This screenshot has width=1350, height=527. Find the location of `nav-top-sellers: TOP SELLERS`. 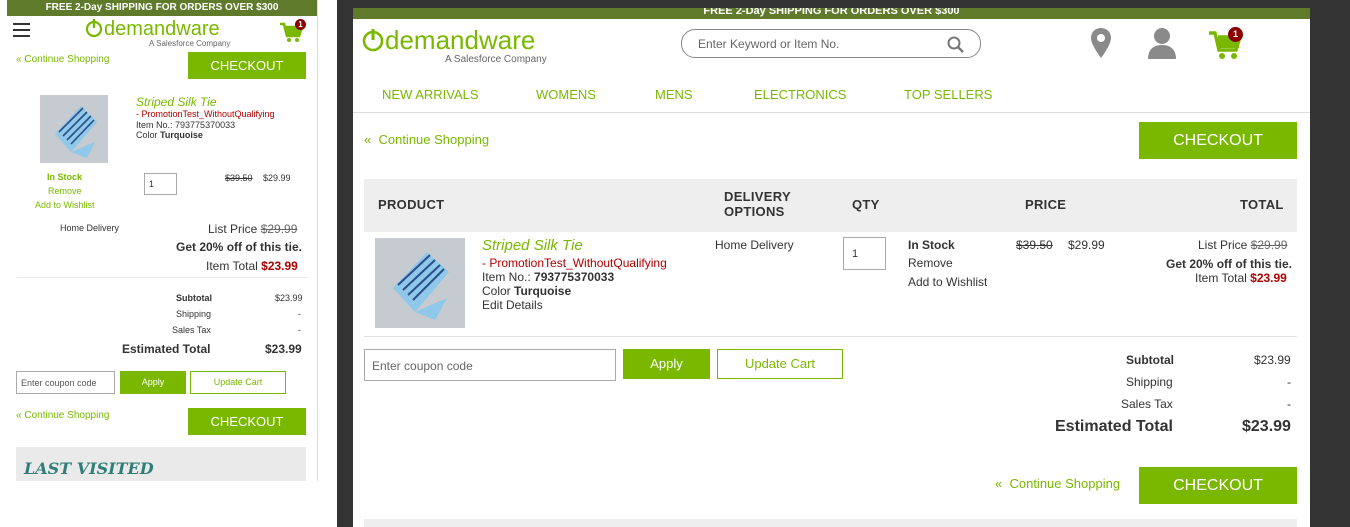

nav-top-sellers: TOP SELLERS is located at coordinates (948, 94).